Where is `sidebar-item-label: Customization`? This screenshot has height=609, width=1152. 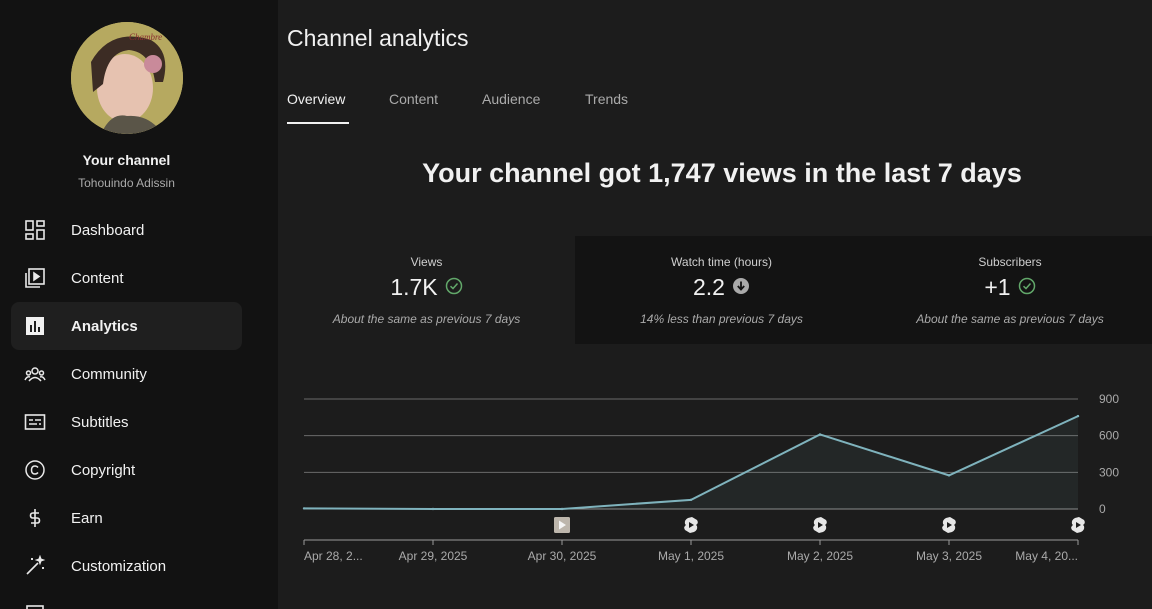
sidebar-item-label: Customization is located at coordinates (119, 566).